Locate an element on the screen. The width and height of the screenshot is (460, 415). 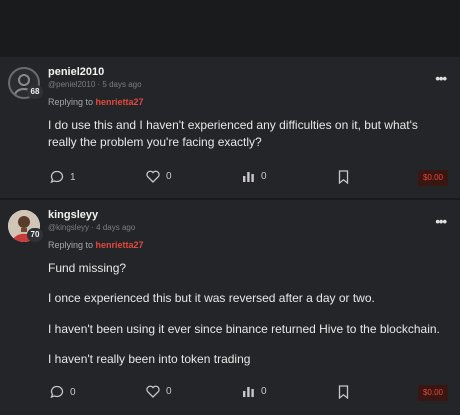
post-time: 4 days ago is located at coordinates (116, 227).